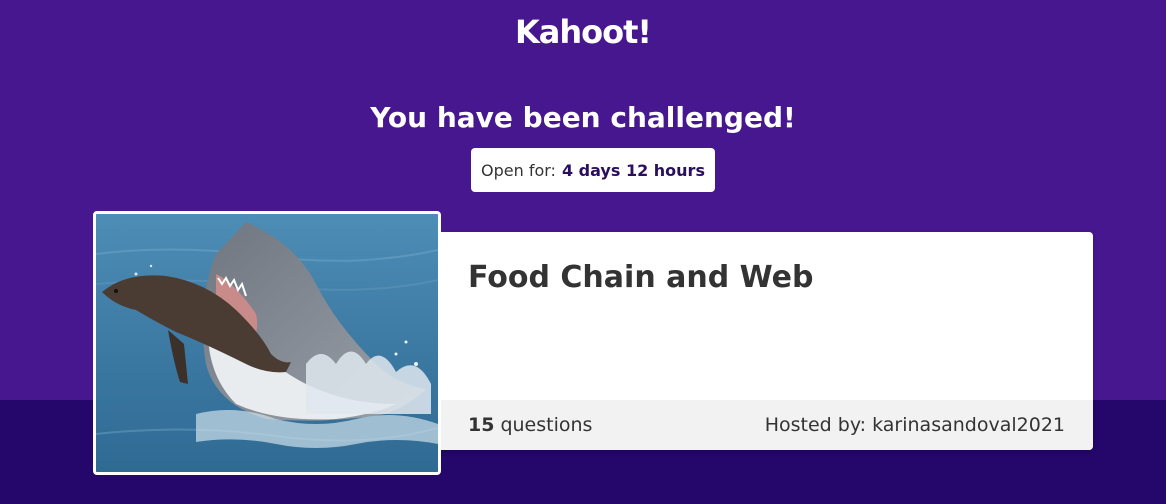 The image size is (1166, 504). I want to click on question-count-info: 15 questions, so click(530, 425).